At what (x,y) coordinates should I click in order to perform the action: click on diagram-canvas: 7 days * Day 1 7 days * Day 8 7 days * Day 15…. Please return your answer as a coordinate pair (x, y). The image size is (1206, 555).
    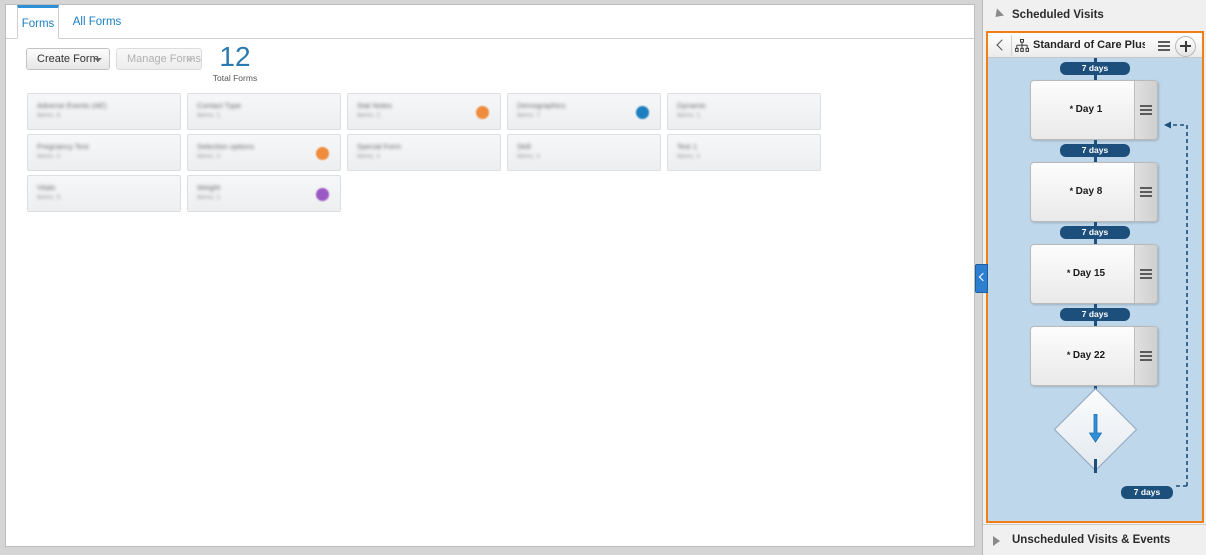
    Looking at the image, I should click on (1095, 289).